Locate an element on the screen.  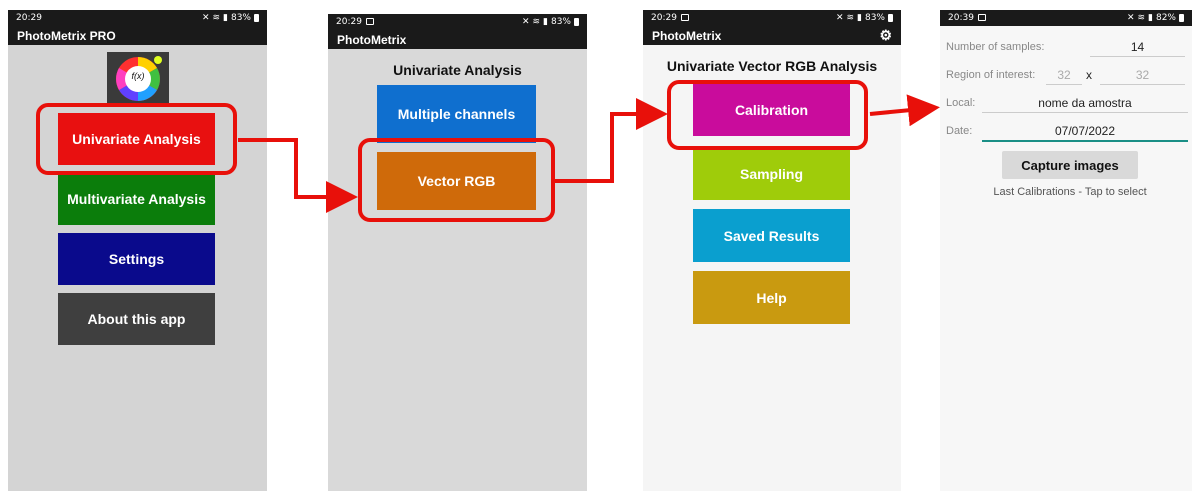
app-title-bar: PhotoMetrix PRO is located at coordinates (137, 35).